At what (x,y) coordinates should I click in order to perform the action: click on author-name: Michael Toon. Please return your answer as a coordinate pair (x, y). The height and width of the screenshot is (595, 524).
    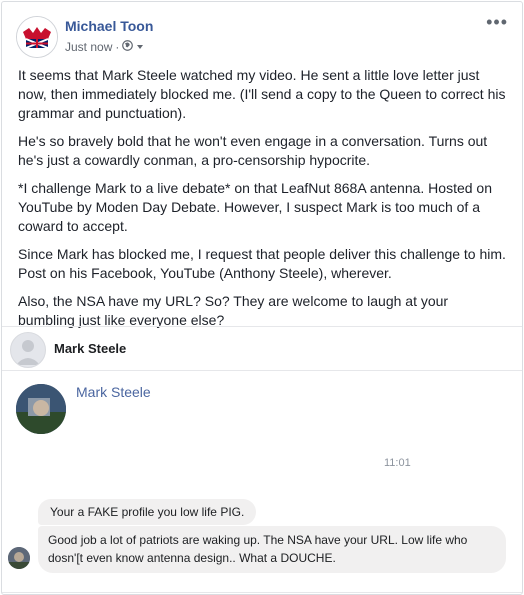
    Looking at the image, I should click on (109, 26).